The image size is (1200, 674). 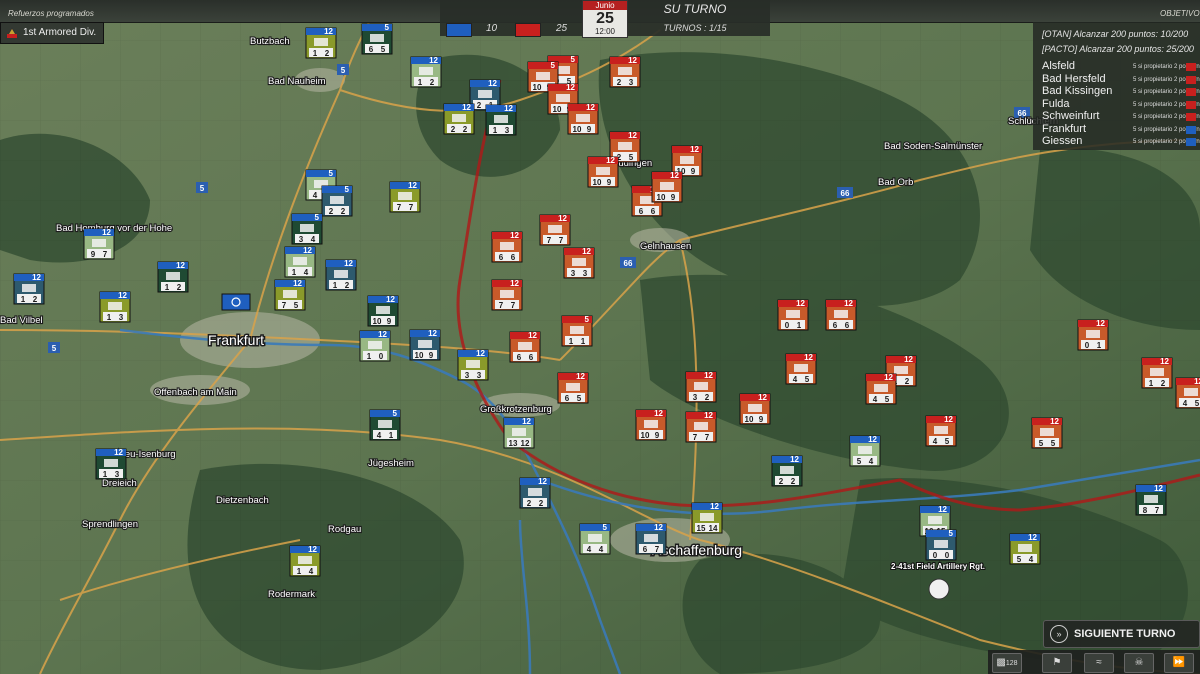 What do you see at coordinates (947, 555) in the screenshot?
I see `unit-defense: 0` at bounding box center [947, 555].